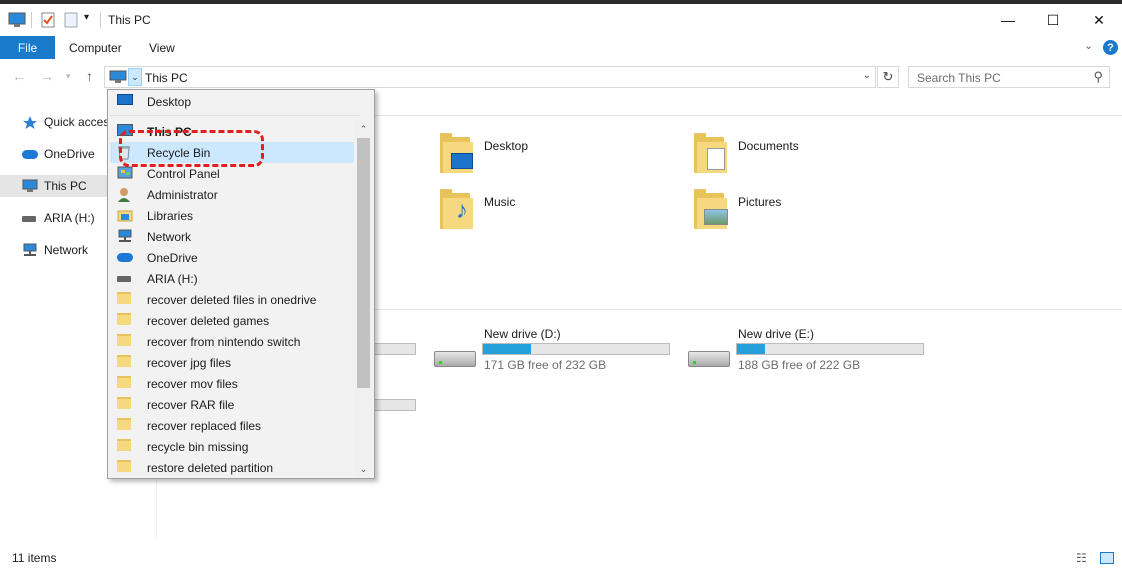 This screenshot has width=1122, height=571. I want to click on dropdown-item-label: Control Panel, so click(183, 174).